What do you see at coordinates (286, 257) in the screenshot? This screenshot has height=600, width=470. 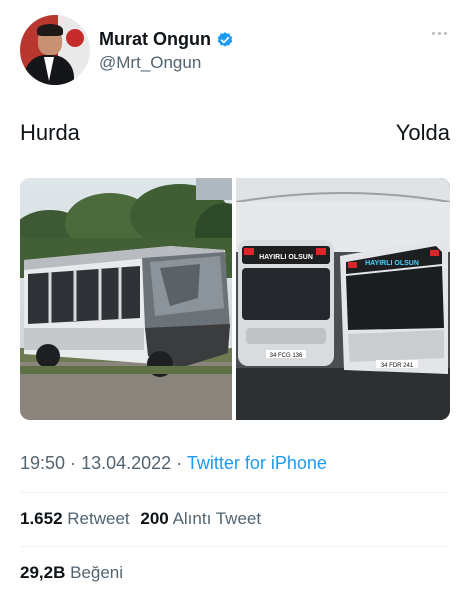 I see `left-bus-sign: HAYIRLI OLSUN` at bounding box center [286, 257].